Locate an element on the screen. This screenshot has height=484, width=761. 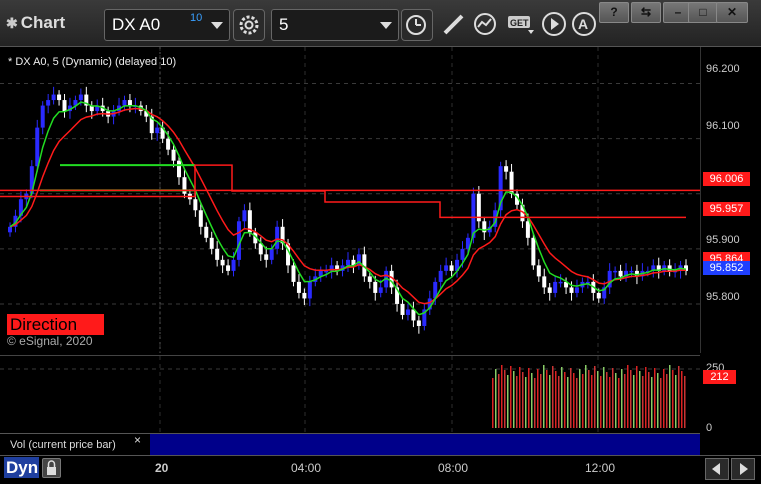
link-icon: ⇆ is located at coordinates (646, 12).